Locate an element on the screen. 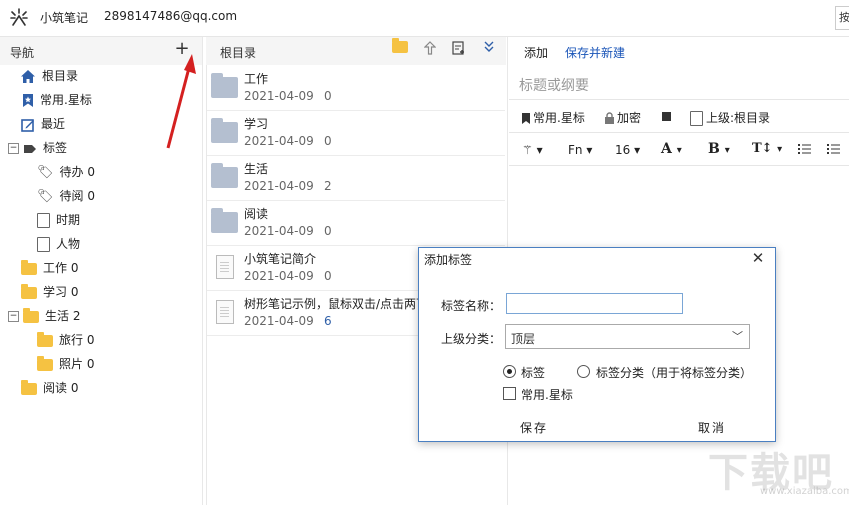 Image resolution: width=849 pixels, height=505 pixels. bold-button: B ▾ is located at coordinates (719, 149).